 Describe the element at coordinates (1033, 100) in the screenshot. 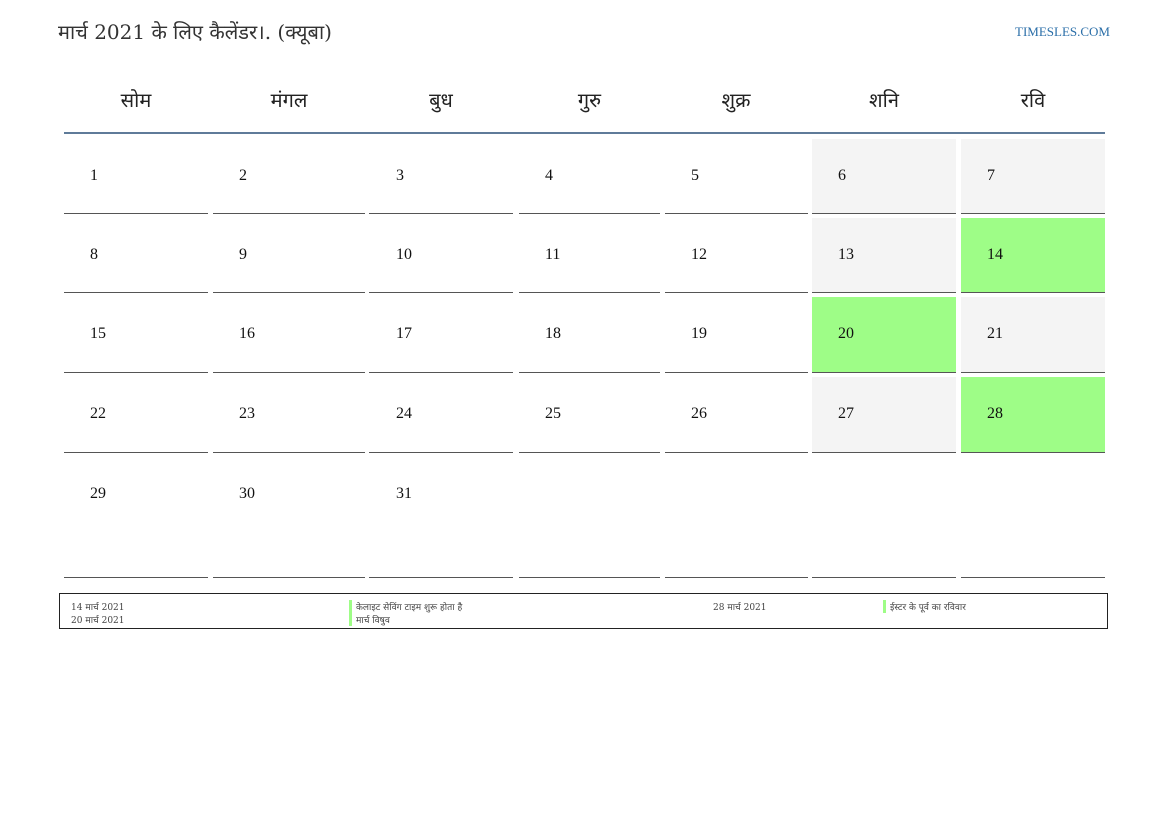

I see `weekday-sun: रवि` at that location.